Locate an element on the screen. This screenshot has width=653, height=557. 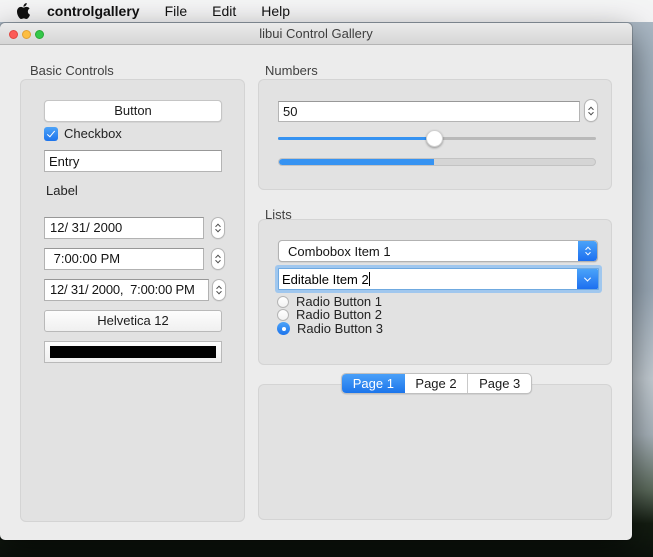
numbers-section-label: Numbers is located at coordinates (291, 70).